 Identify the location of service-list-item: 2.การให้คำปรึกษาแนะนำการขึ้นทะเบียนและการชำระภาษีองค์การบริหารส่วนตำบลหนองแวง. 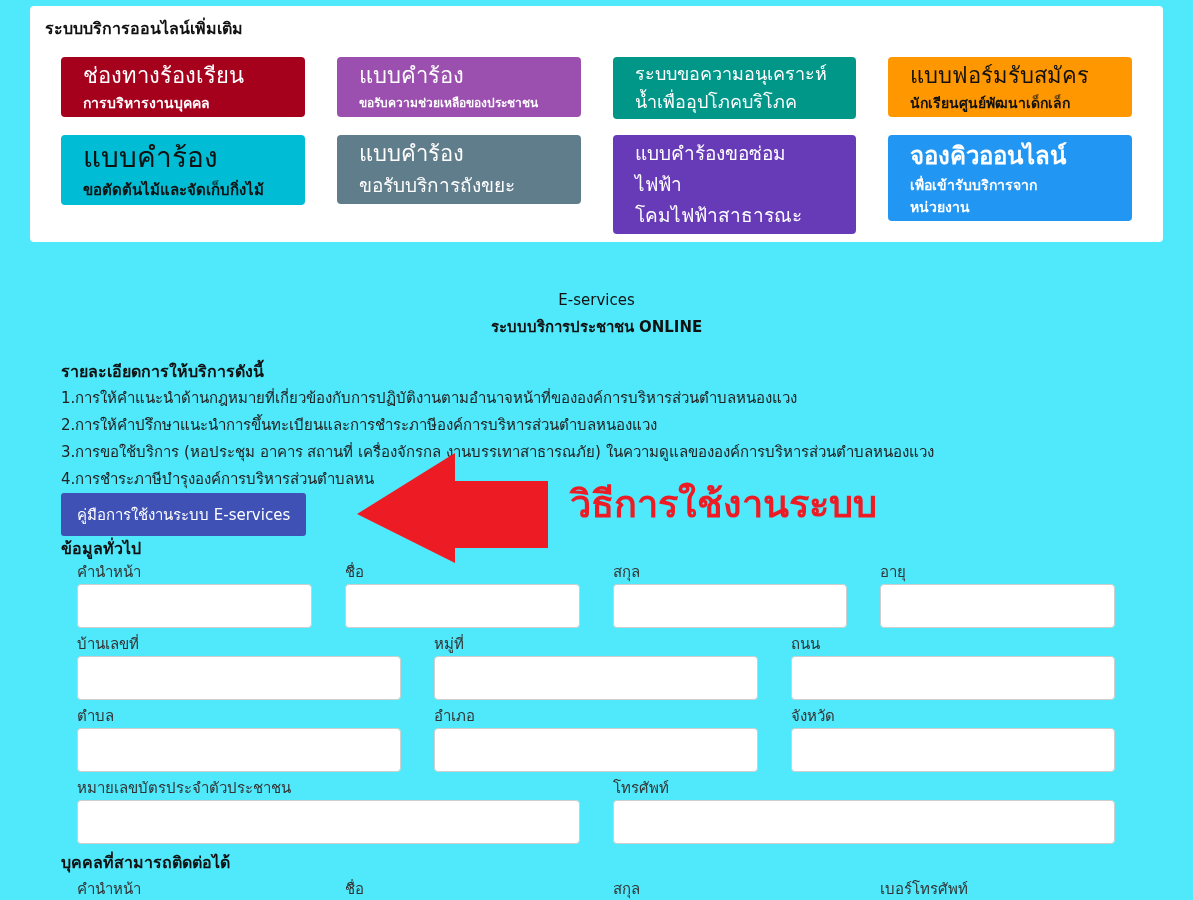
(359, 424).